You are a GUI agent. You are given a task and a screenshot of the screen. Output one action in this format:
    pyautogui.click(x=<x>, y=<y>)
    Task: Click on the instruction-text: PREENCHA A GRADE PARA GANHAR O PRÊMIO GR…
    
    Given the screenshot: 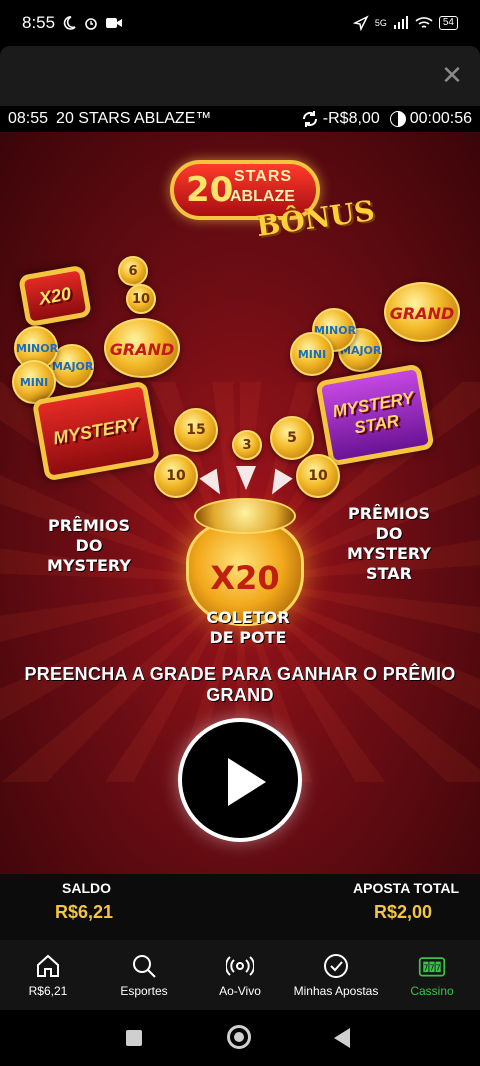 What is the action you would take?
    pyautogui.click(x=240, y=684)
    